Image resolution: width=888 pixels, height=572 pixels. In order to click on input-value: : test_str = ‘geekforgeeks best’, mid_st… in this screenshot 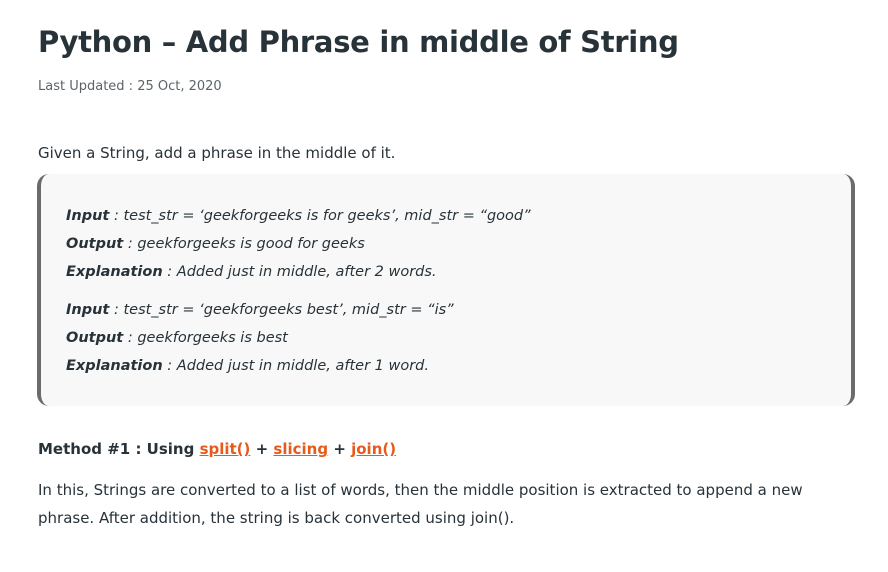, I will do `click(281, 310)`.